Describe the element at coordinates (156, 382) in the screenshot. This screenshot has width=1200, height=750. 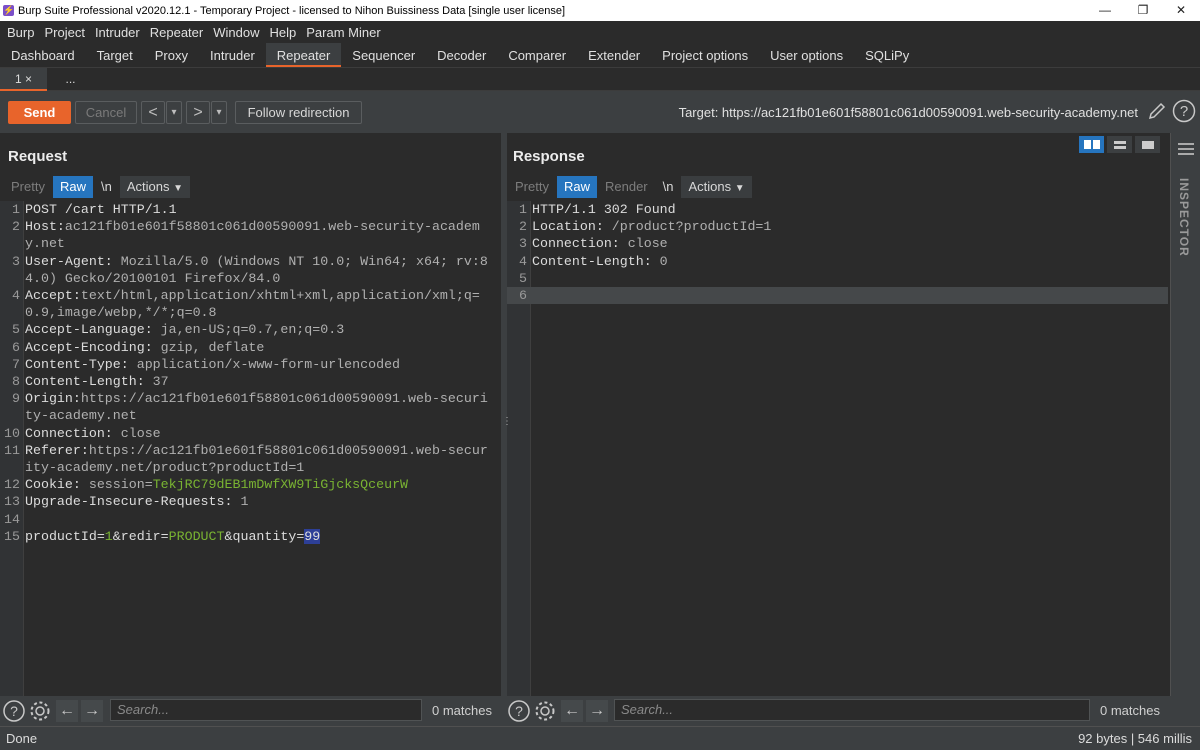
I see `header-value: 37` at that location.